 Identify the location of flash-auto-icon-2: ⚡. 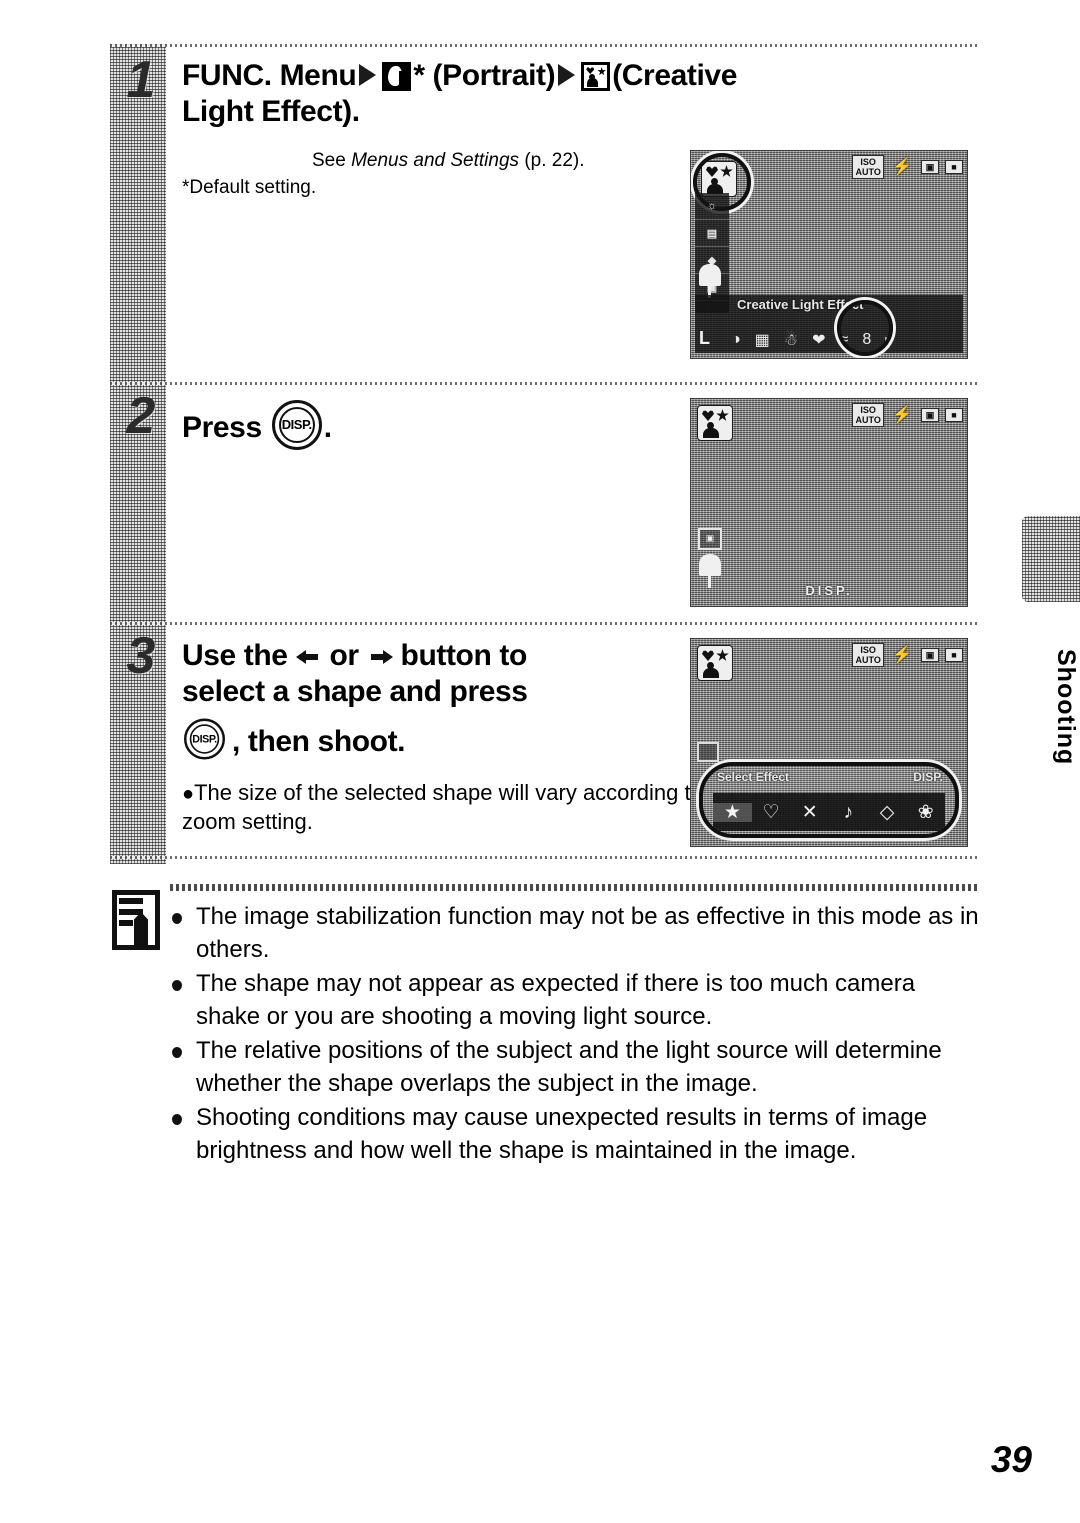
(902, 414).